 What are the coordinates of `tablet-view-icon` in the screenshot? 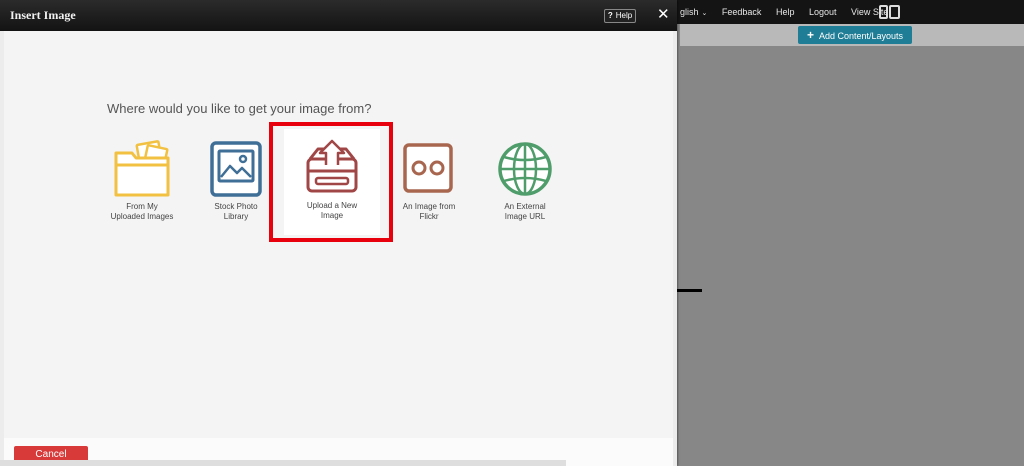 It's located at (883, 12).